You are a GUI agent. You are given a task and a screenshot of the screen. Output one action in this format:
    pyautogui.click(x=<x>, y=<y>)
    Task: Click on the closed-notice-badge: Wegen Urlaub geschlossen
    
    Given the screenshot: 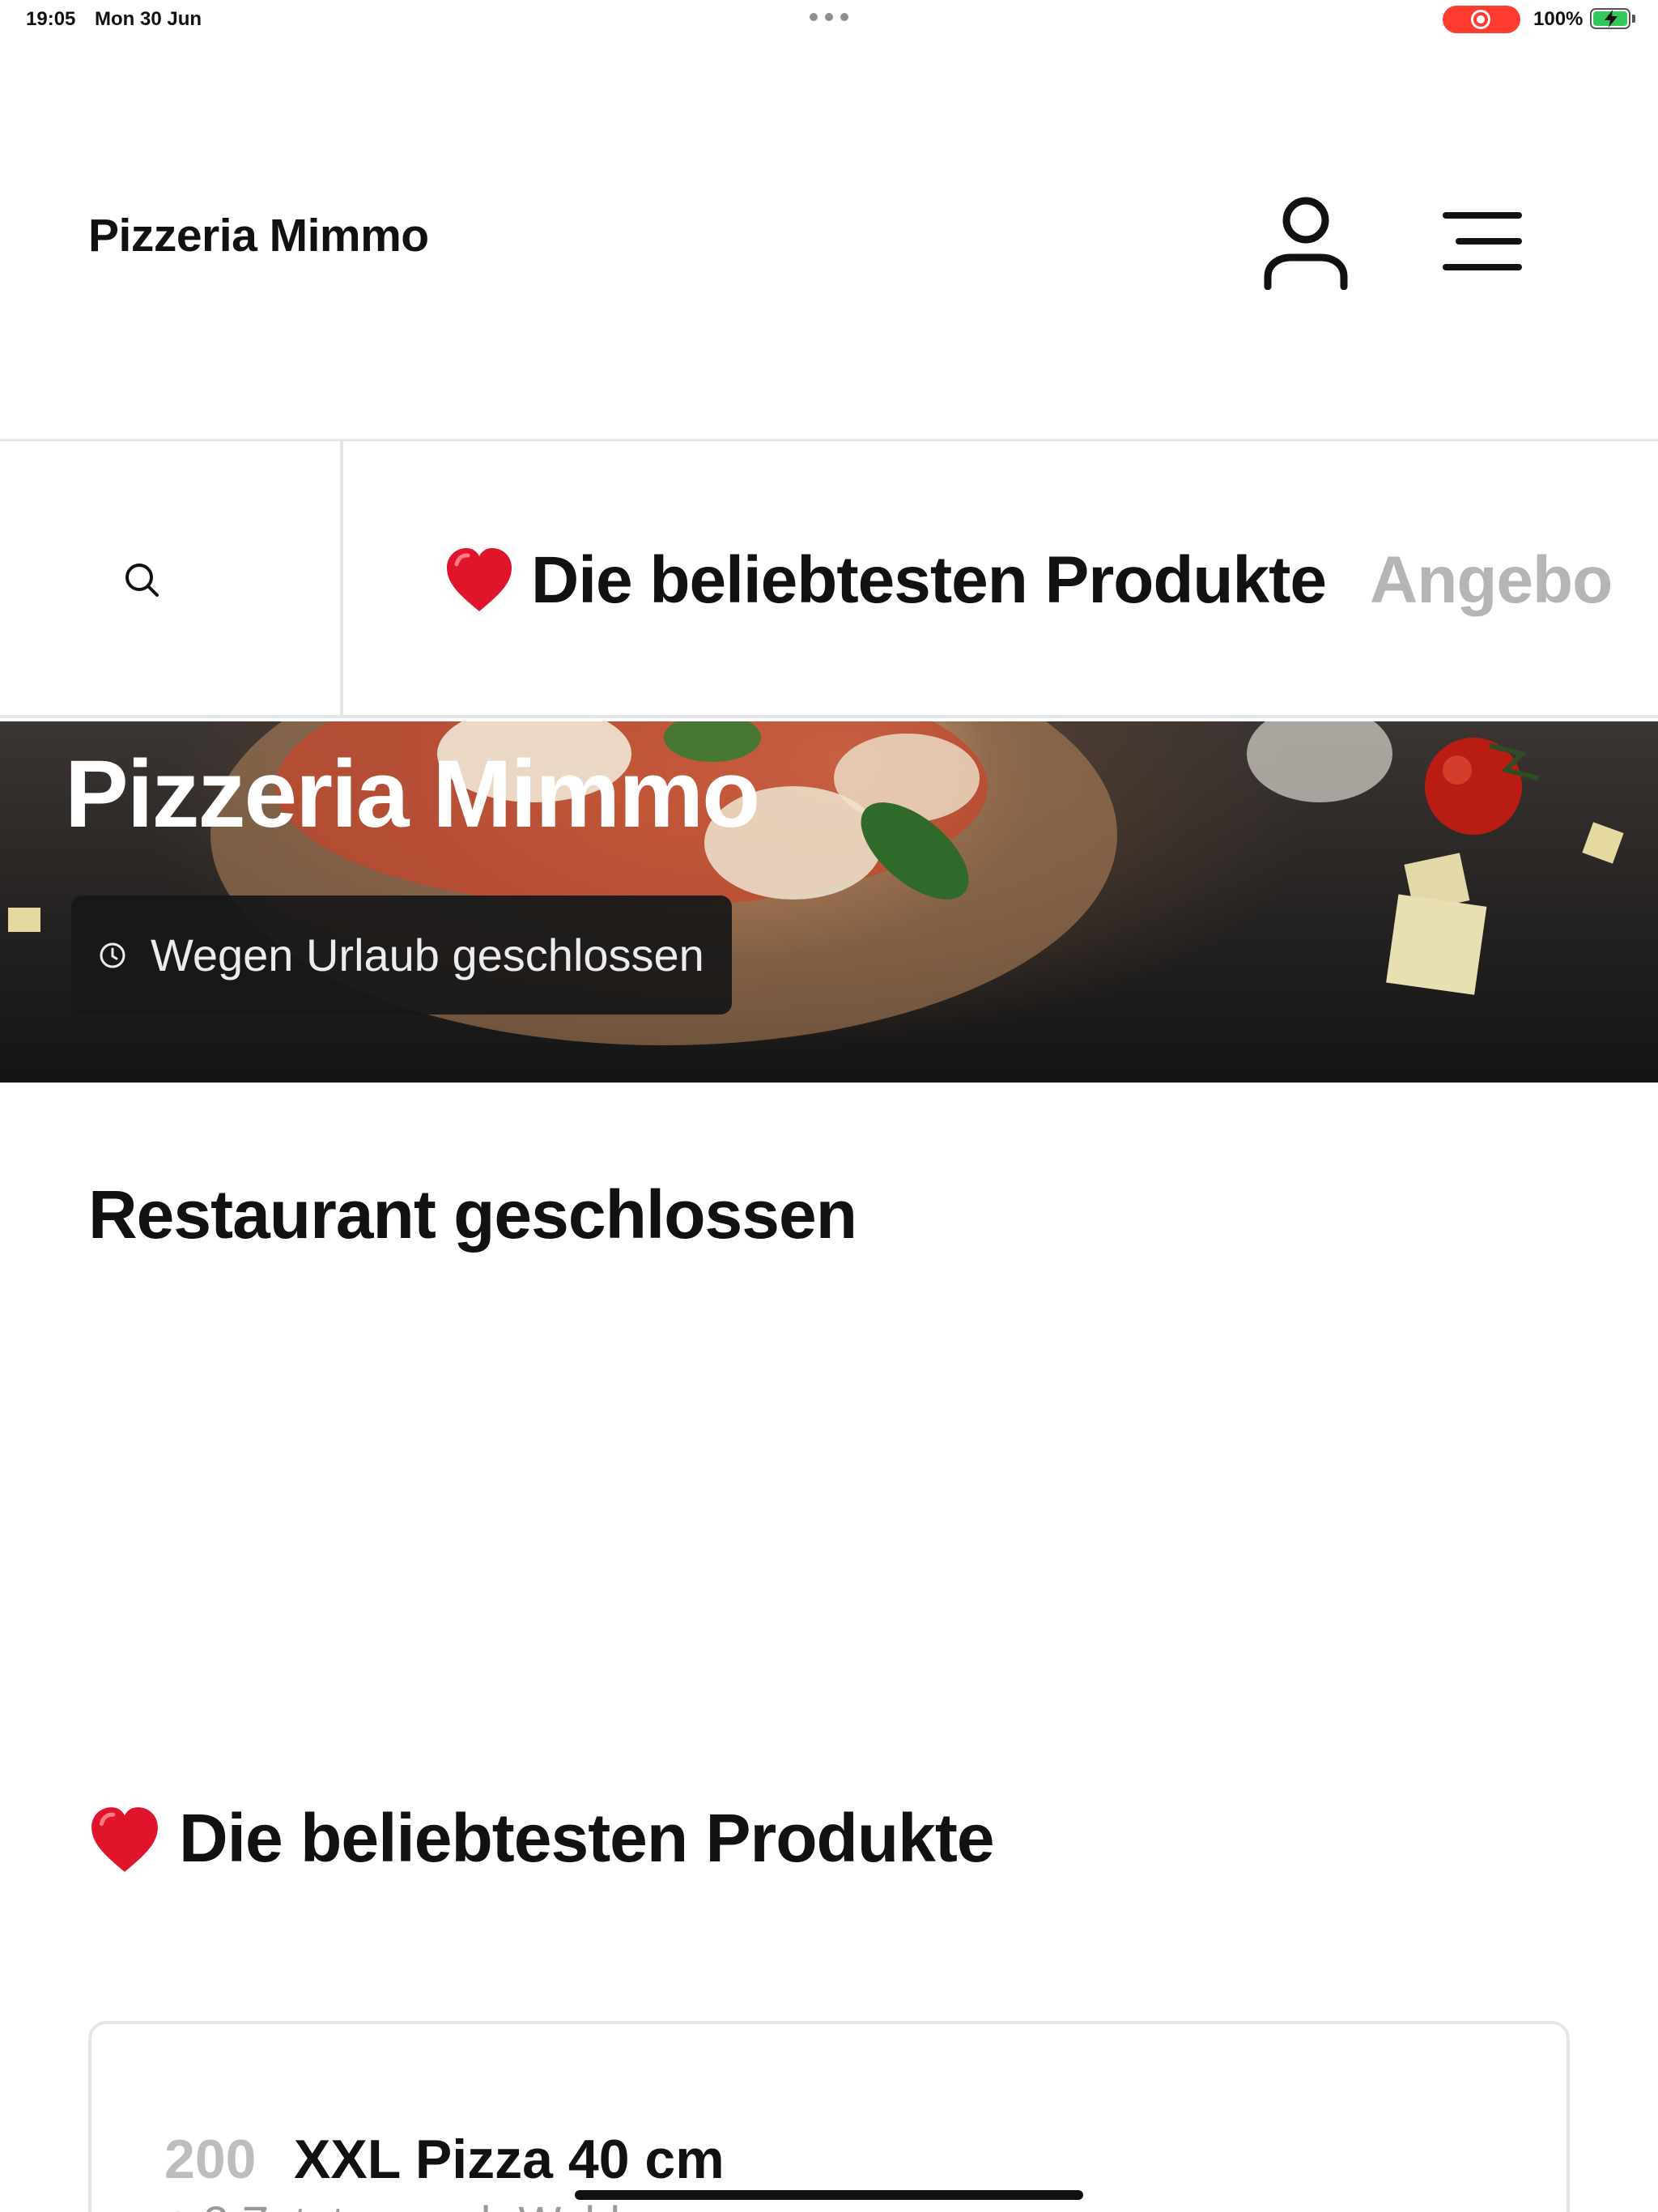 What is the action you would take?
    pyautogui.click(x=401, y=955)
    